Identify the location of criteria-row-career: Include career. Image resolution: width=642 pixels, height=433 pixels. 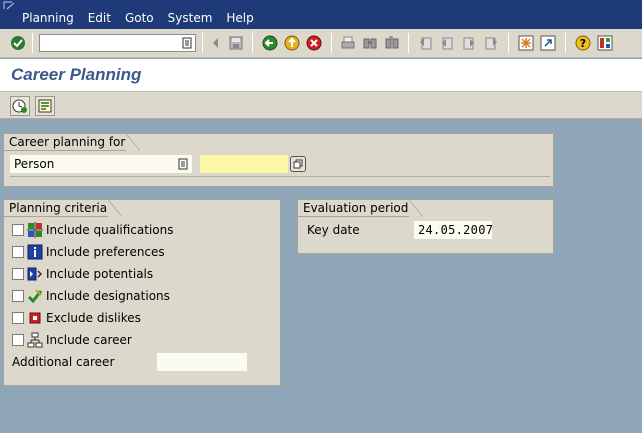
(72, 340).